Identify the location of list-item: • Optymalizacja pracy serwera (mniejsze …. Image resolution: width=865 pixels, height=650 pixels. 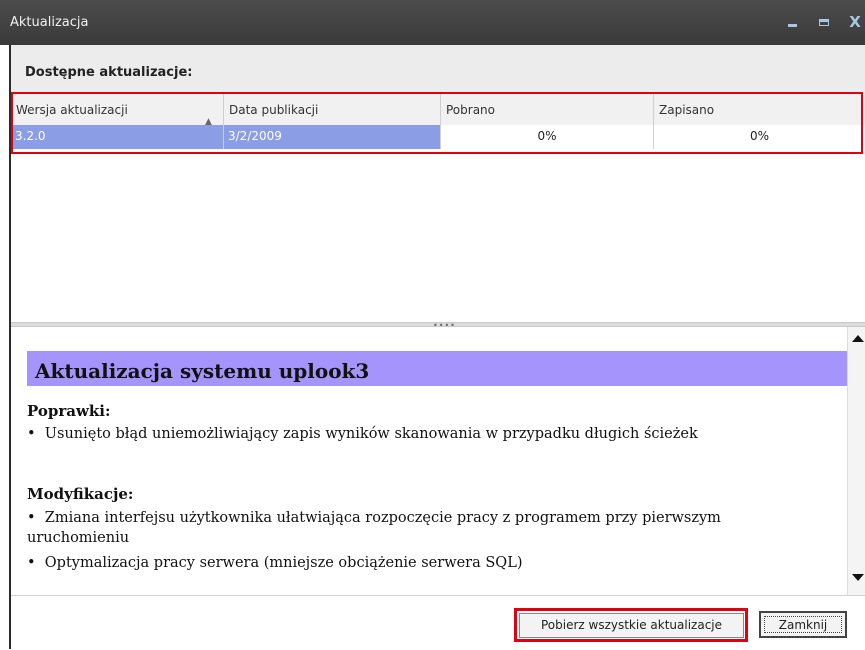
(427, 563).